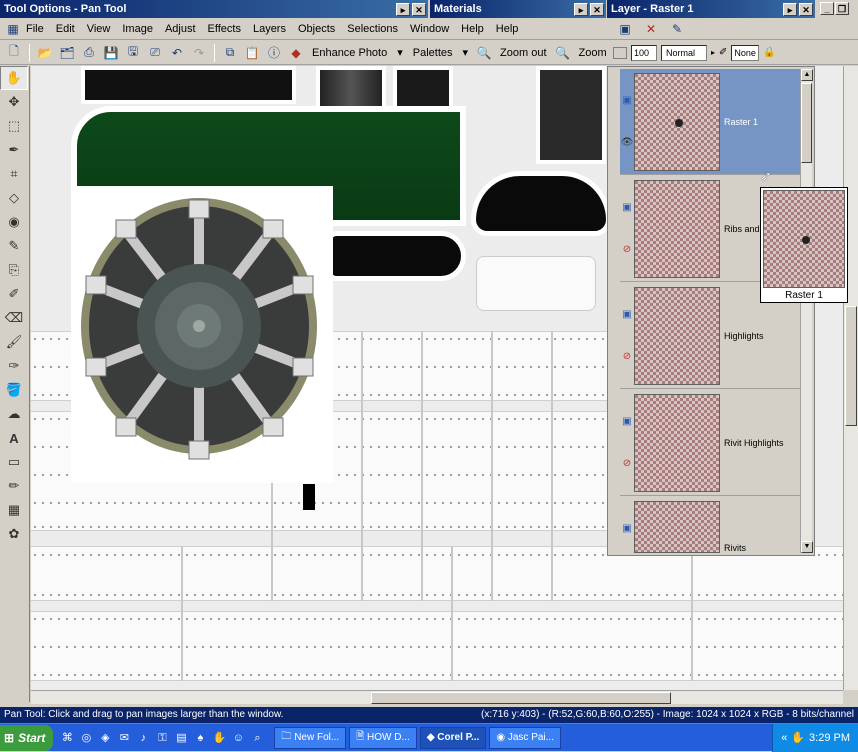 This screenshot has width=858, height=752. What do you see at coordinates (257, 738) in the screenshot?
I see `search-icon: ⌕` at bounding box center [257, 738].